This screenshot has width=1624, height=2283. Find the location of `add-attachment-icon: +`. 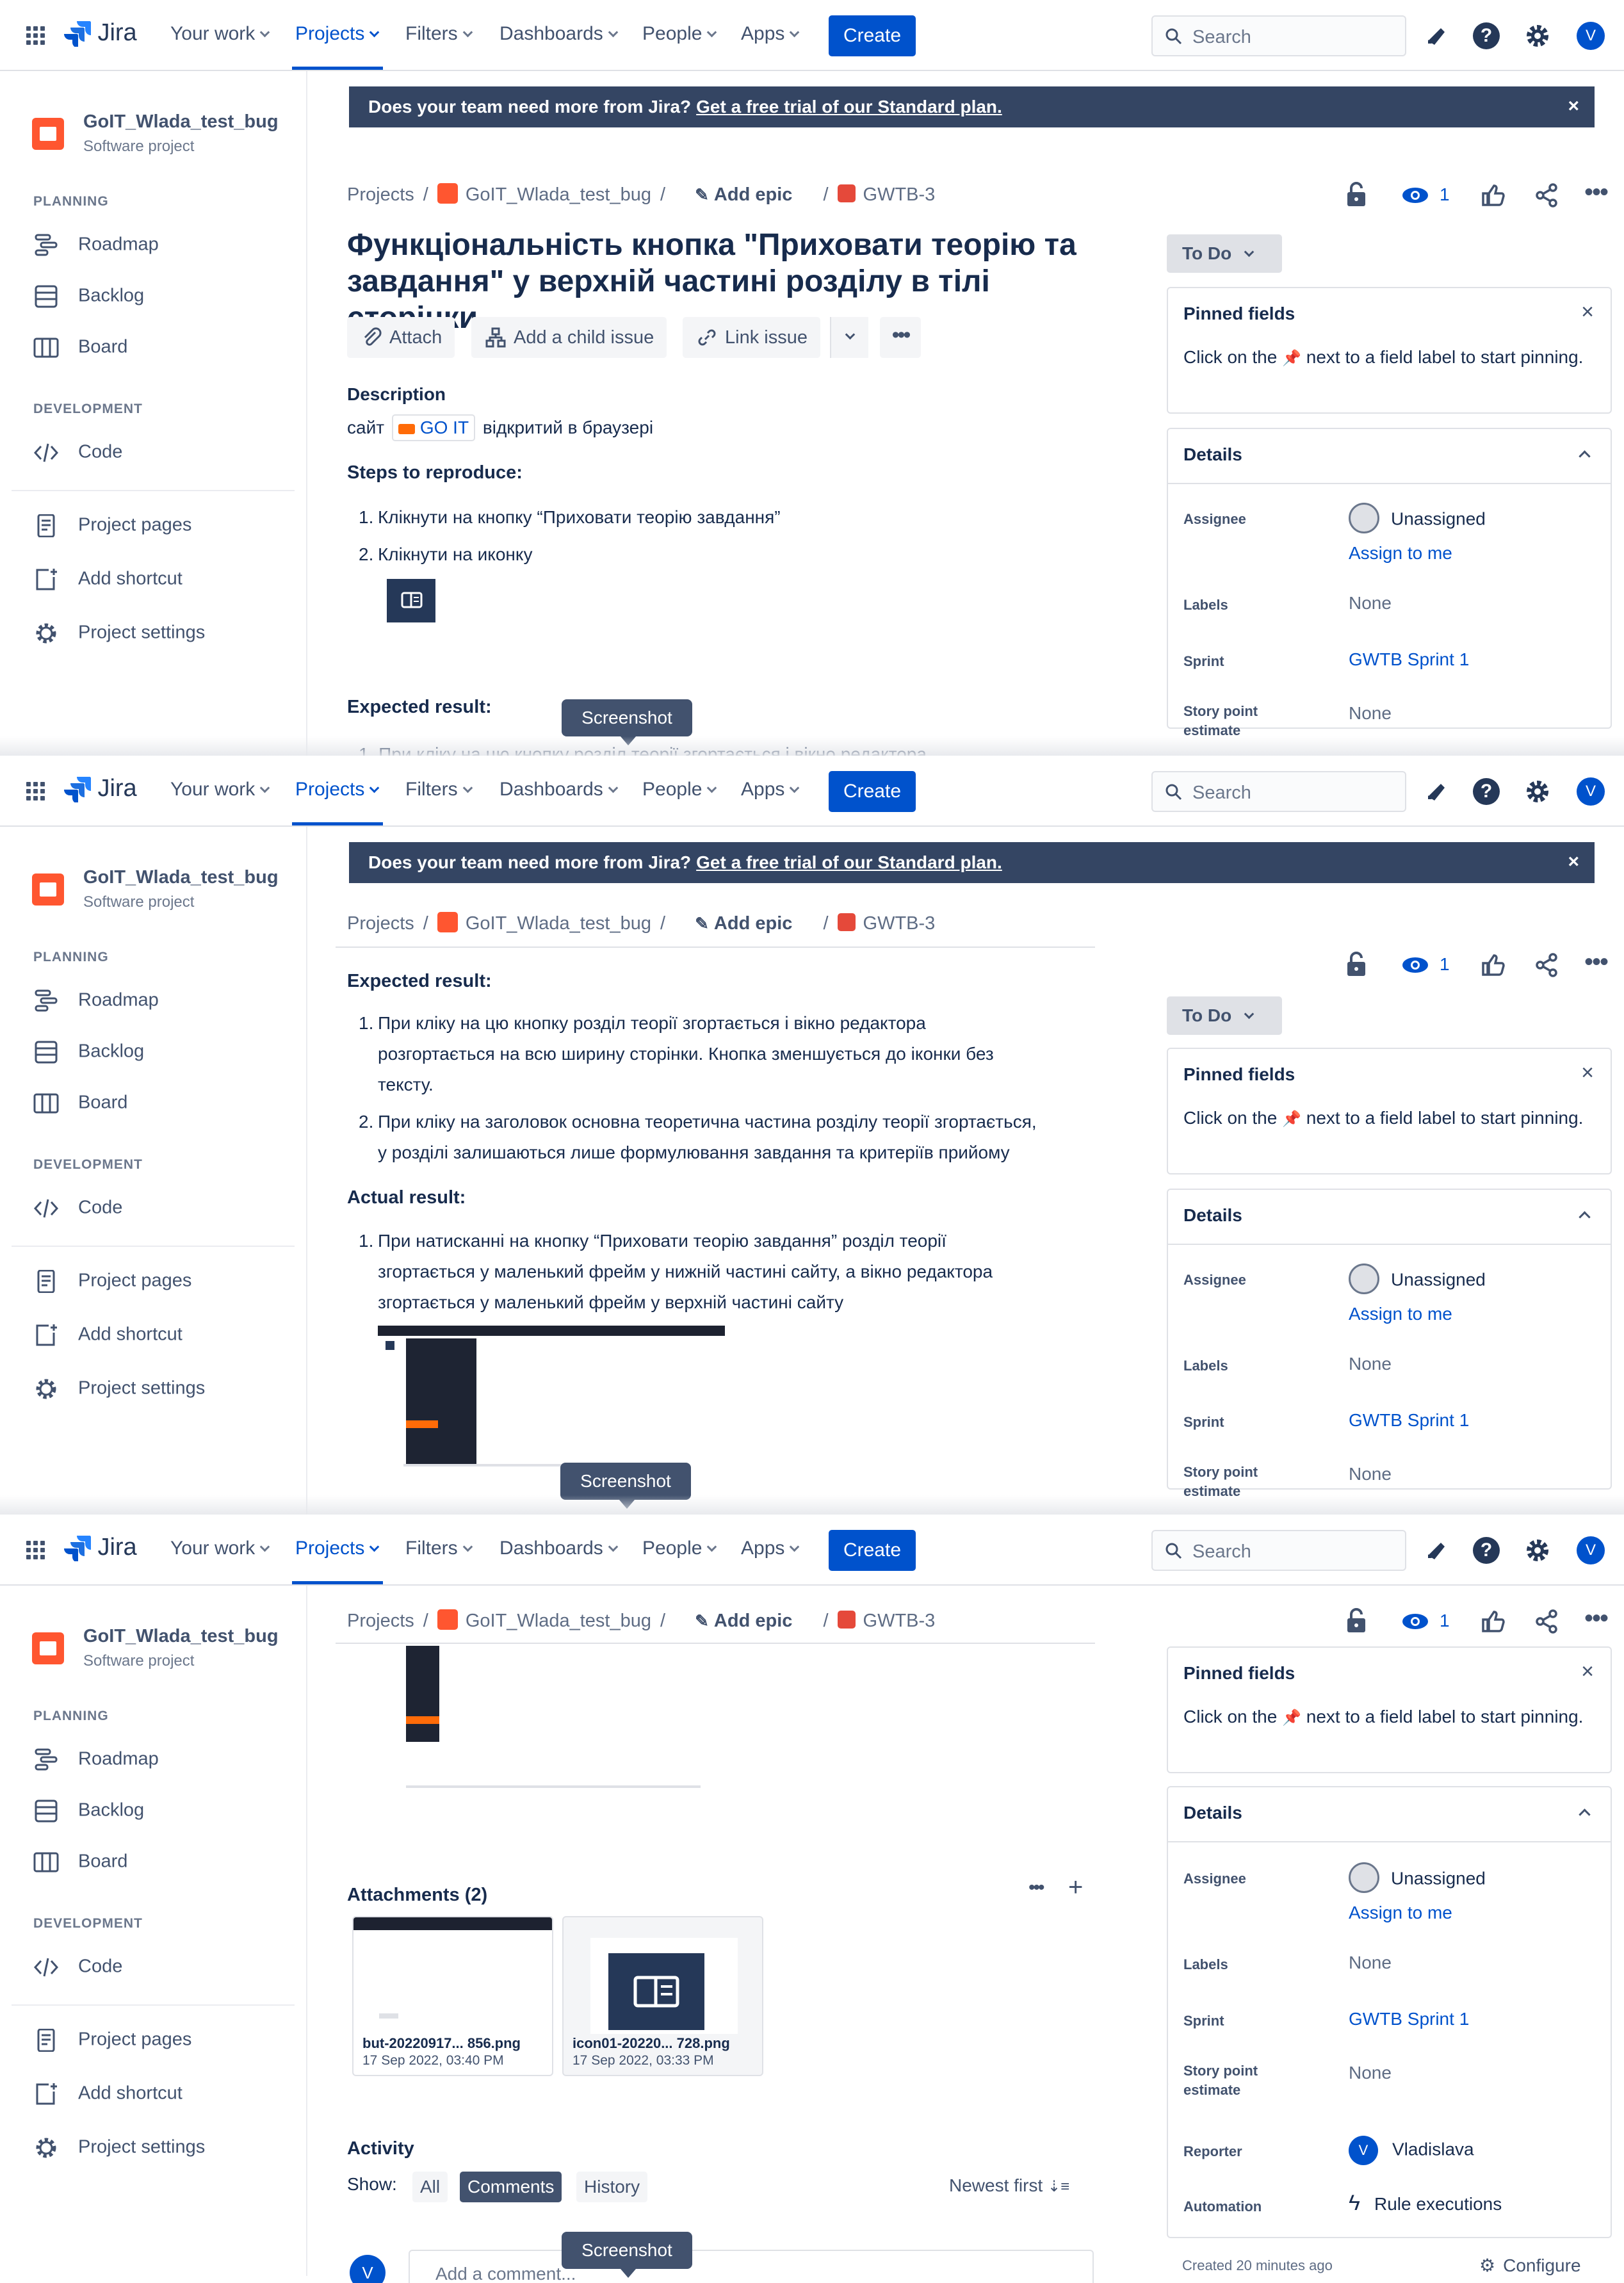

add-attachment-icon: + is located at coordinates (1075, 1888).